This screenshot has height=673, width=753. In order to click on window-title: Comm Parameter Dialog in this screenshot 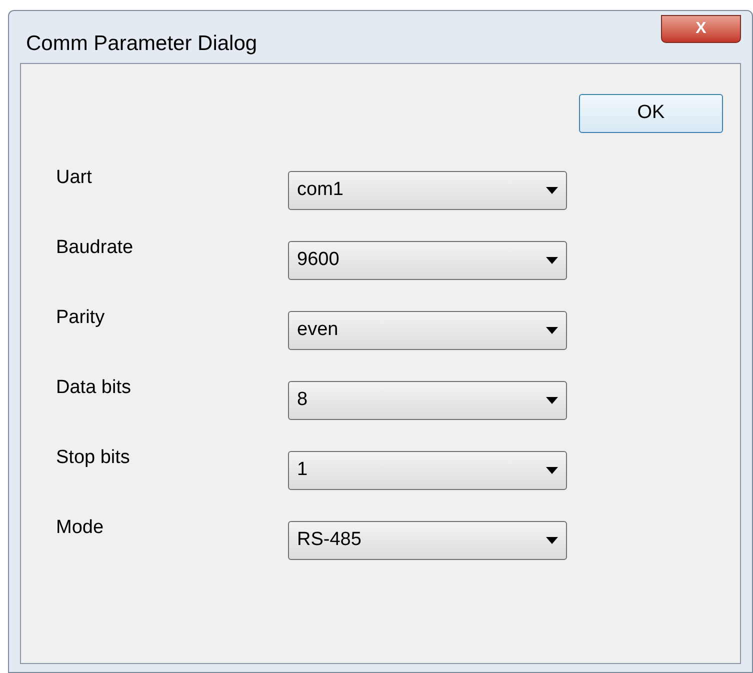, I will do `click(142, 44)`.